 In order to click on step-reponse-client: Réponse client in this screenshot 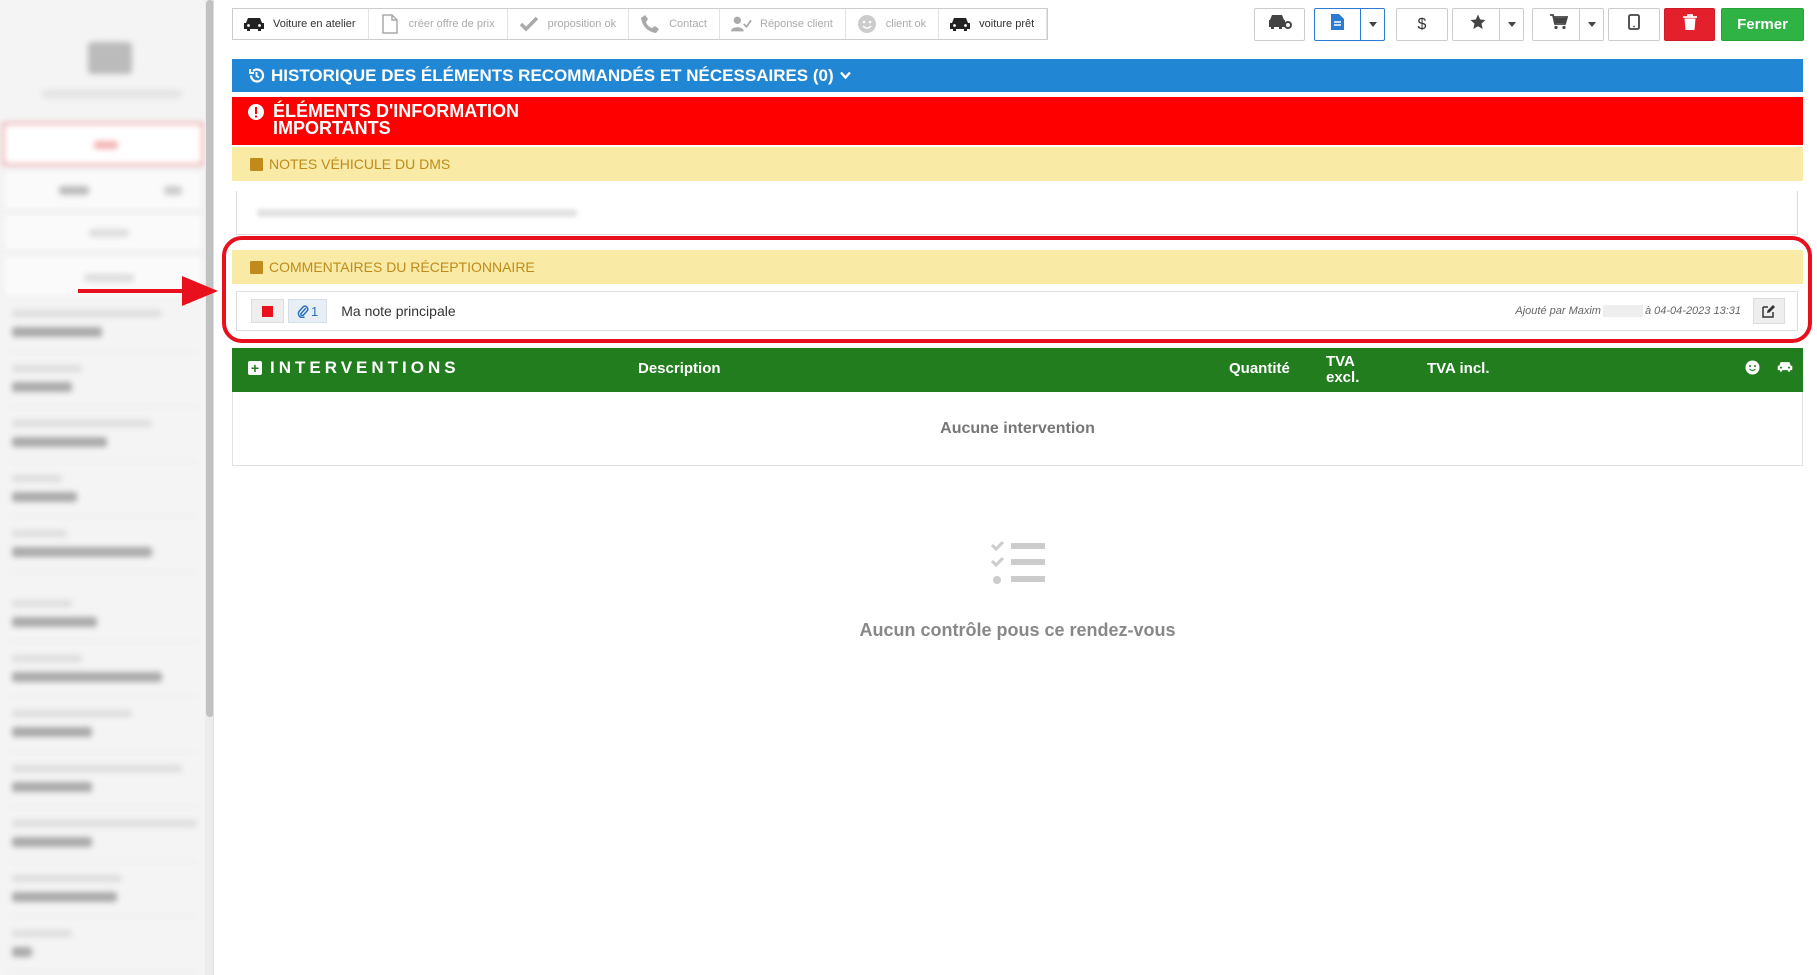, I will do `click(783, 24)`.